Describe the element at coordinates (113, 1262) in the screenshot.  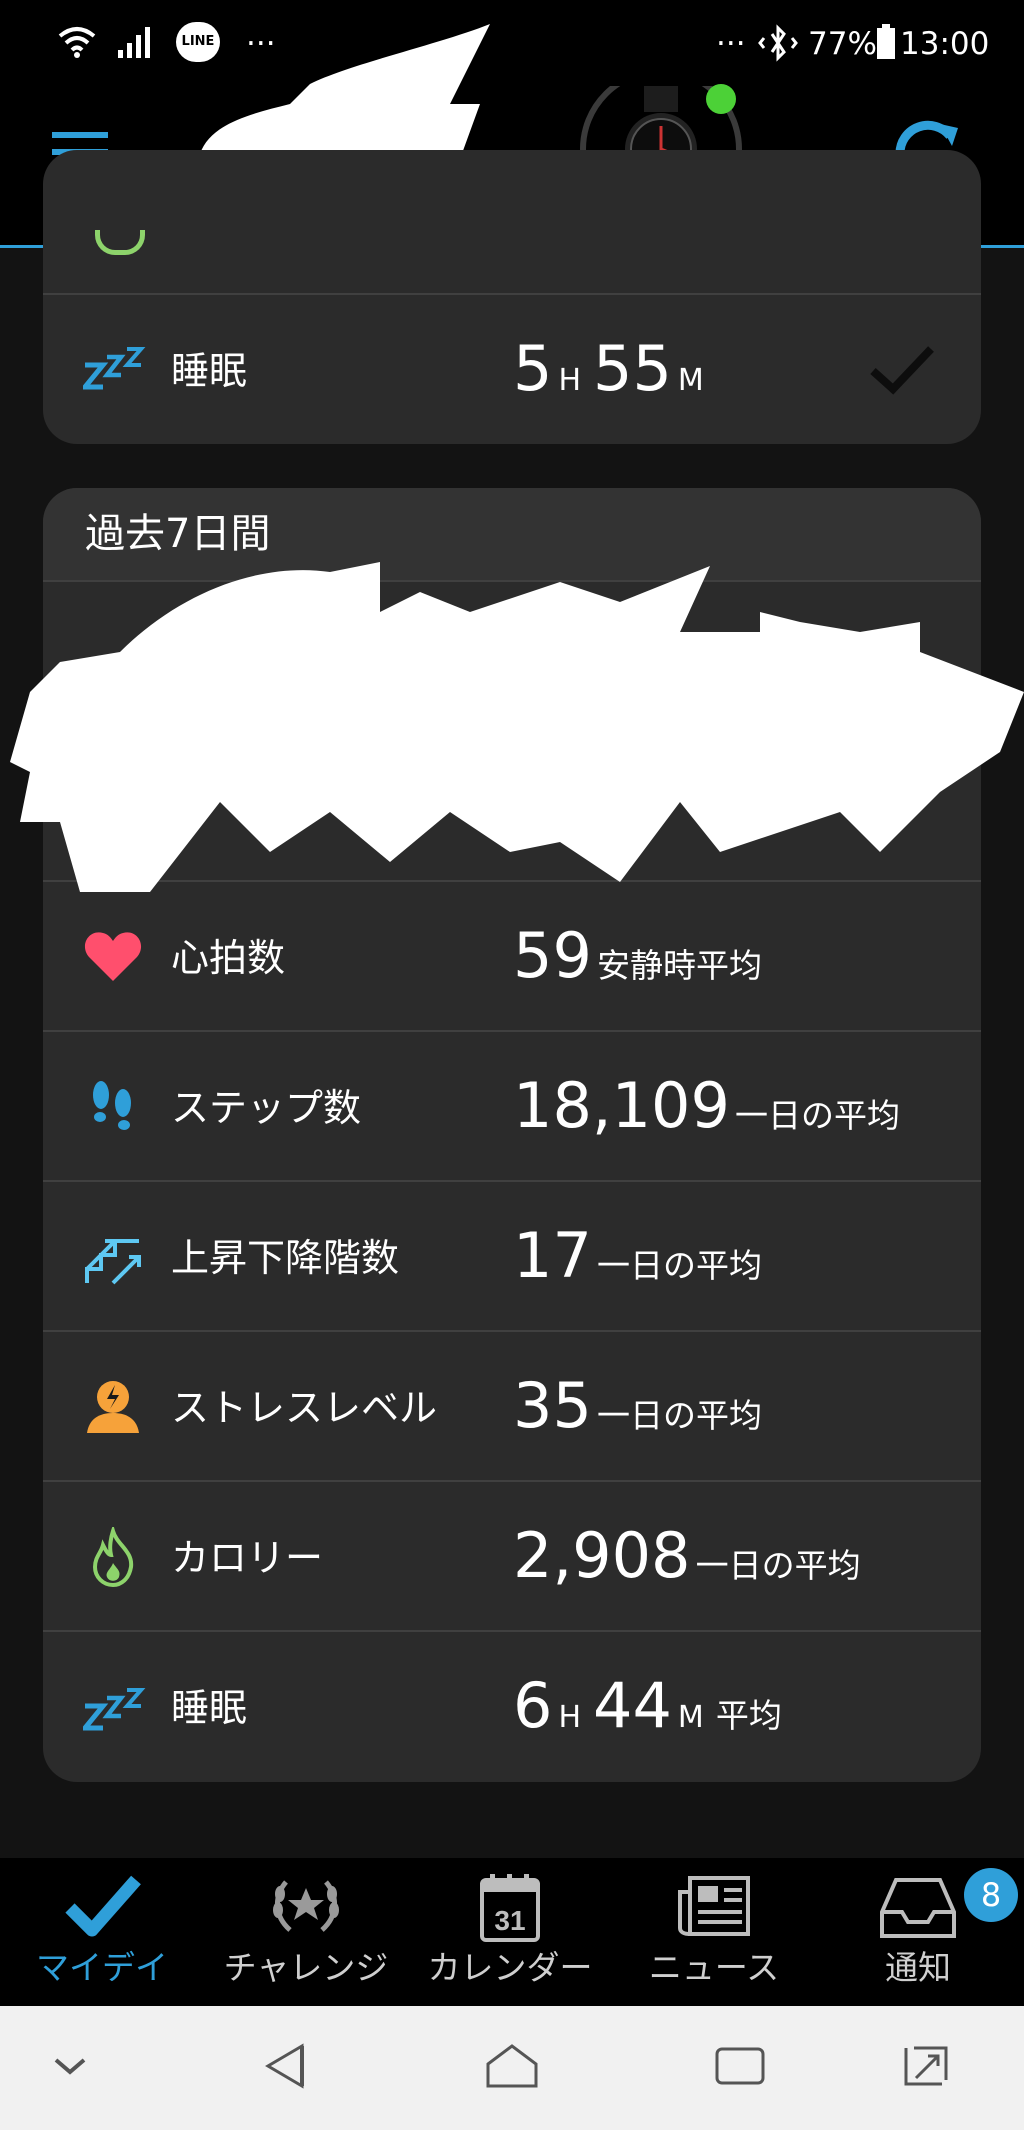
I see `stairs-icon` at that location.